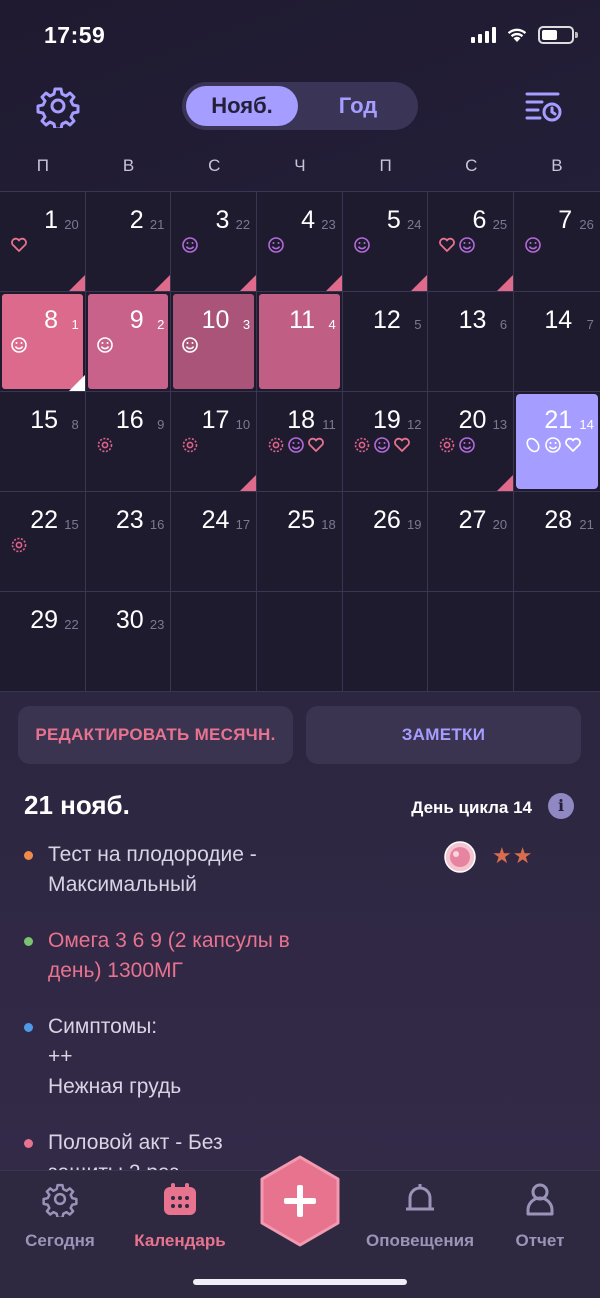 The image size is (600, 1298). Describe the element at coordinates (358, 106) in the screenshot. I see `segment-year: Год` at that location.